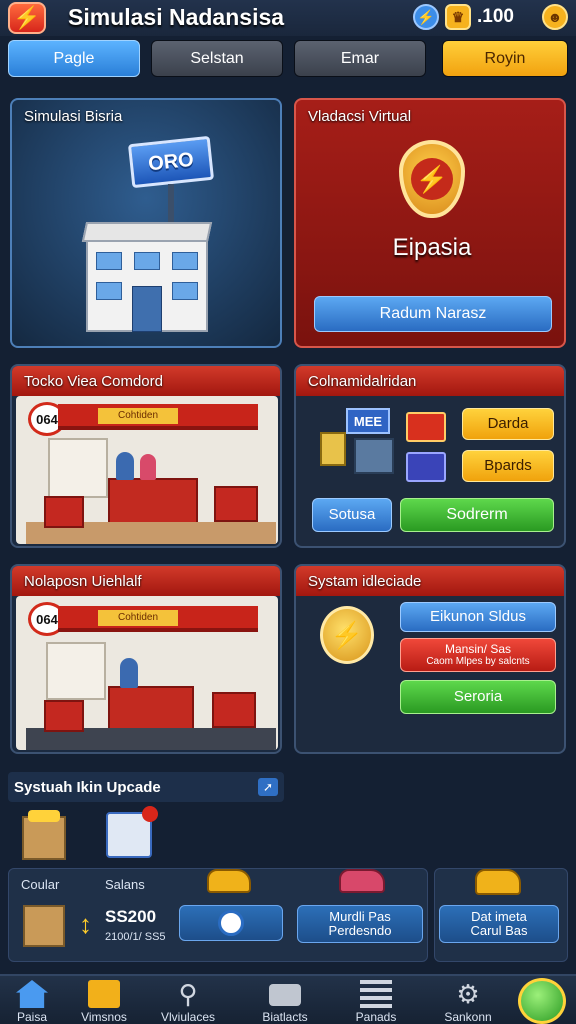 The width and height of the screenshot is (576, 1024). I want to click on gear-icon: ⚙, so click(468, 994).